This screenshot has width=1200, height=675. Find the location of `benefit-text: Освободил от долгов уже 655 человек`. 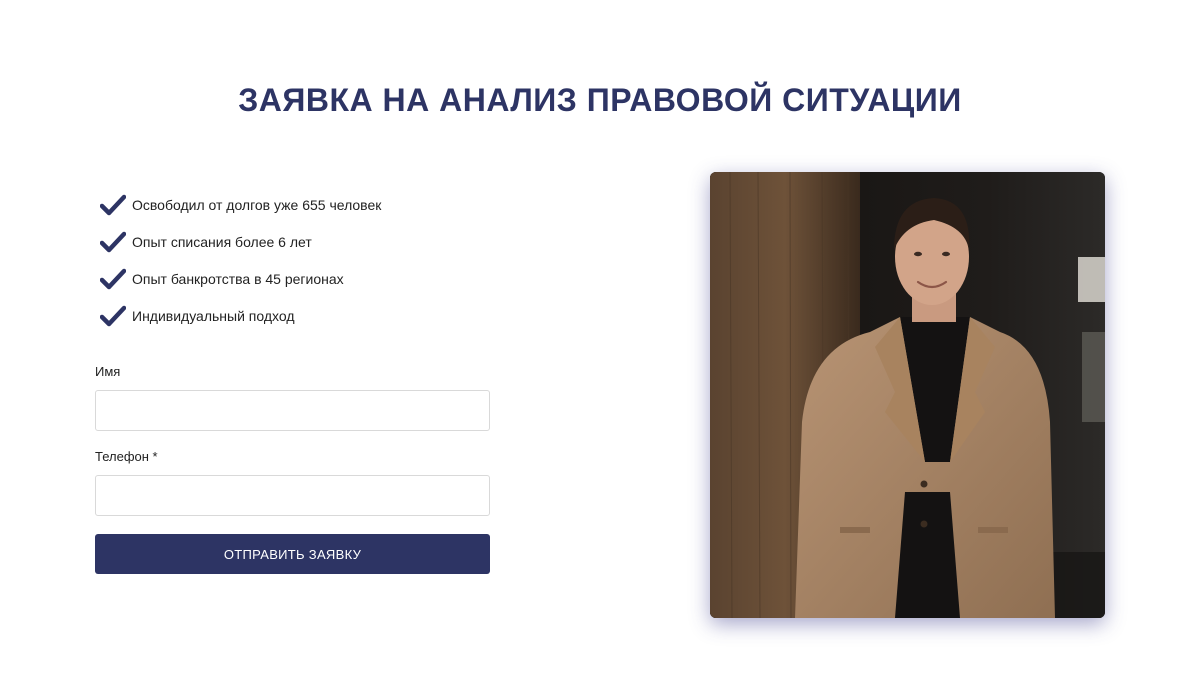

benefit-text: Освободил от долгов уже 655 человек is located at coordinates (257, 204).